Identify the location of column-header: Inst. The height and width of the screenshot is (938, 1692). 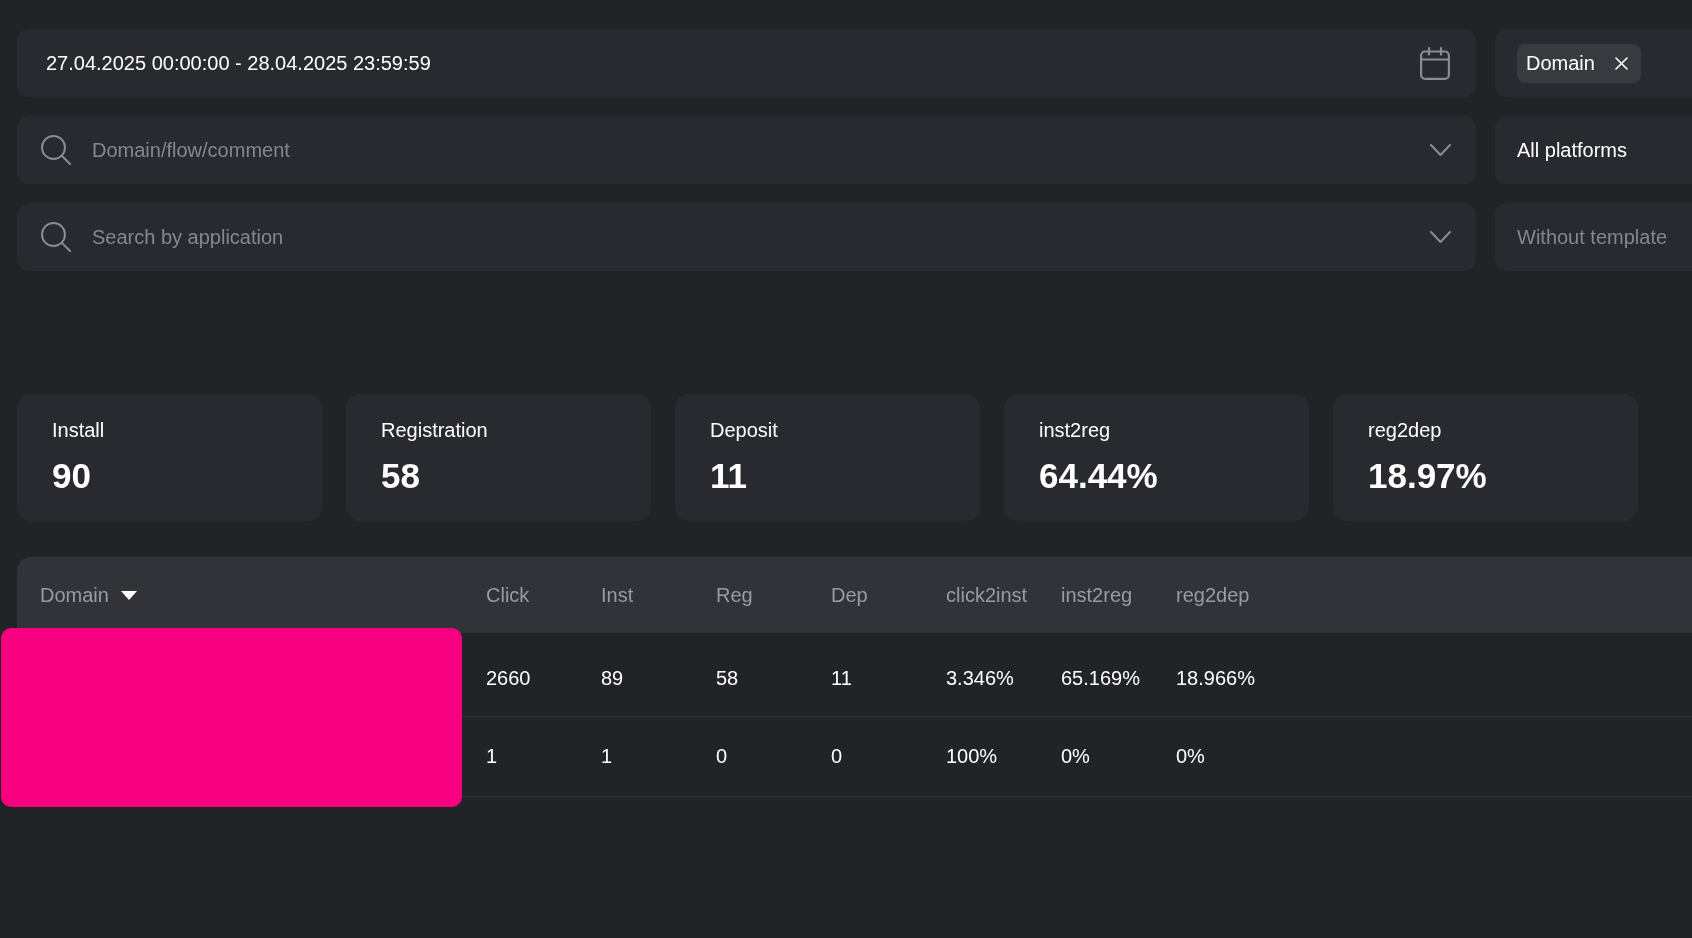
(617, 595).